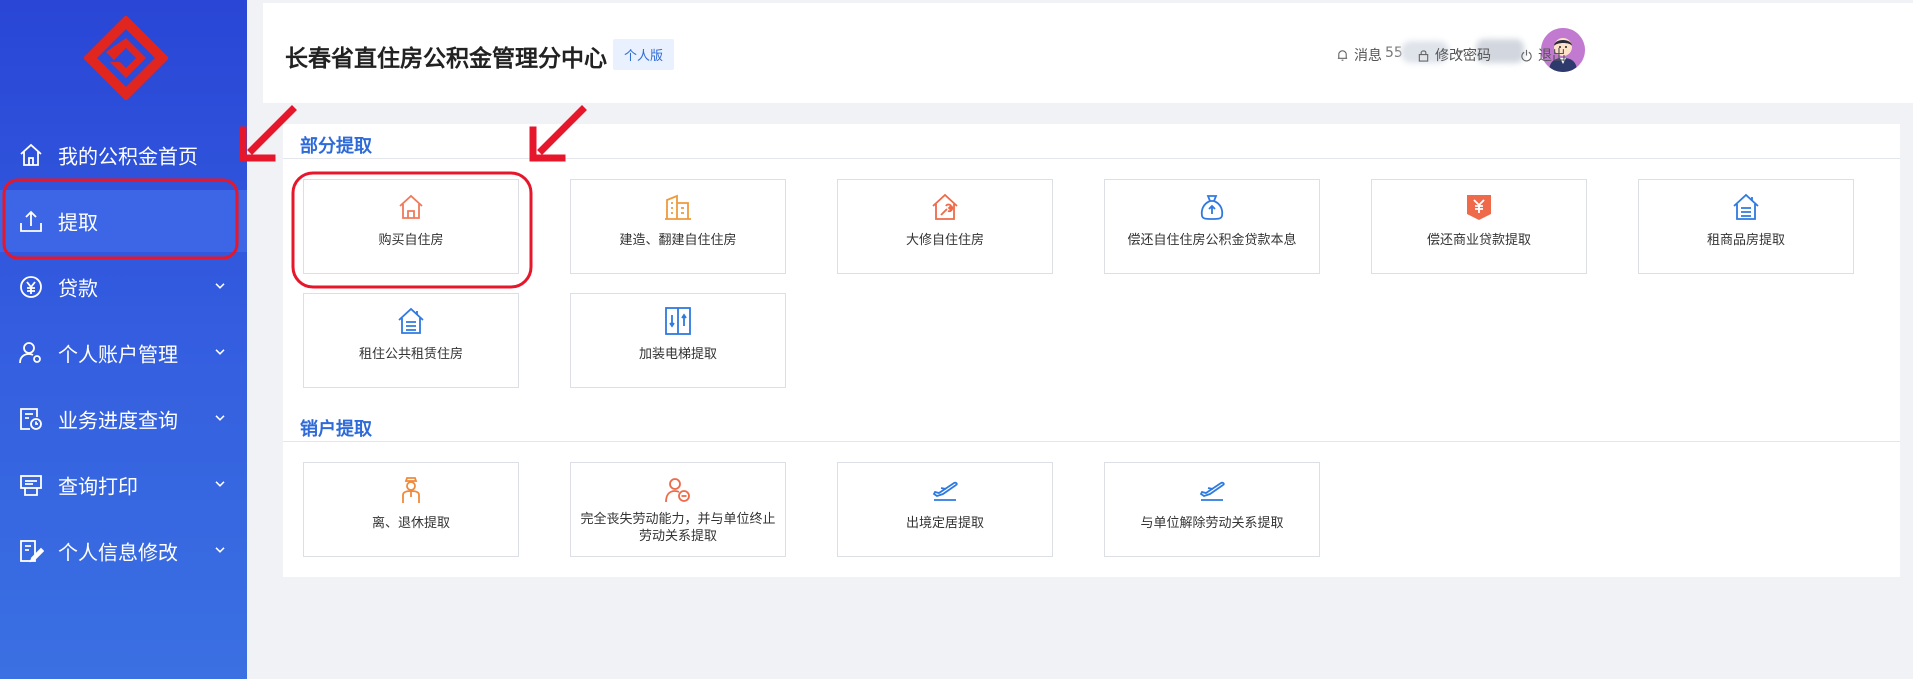 The width and height of the screenshot is (1913, 679). What do you see at coordinates (677, 354) in the screenshot?
I see `card-label: 加装电梯提取` at bounding box center [677, 354].